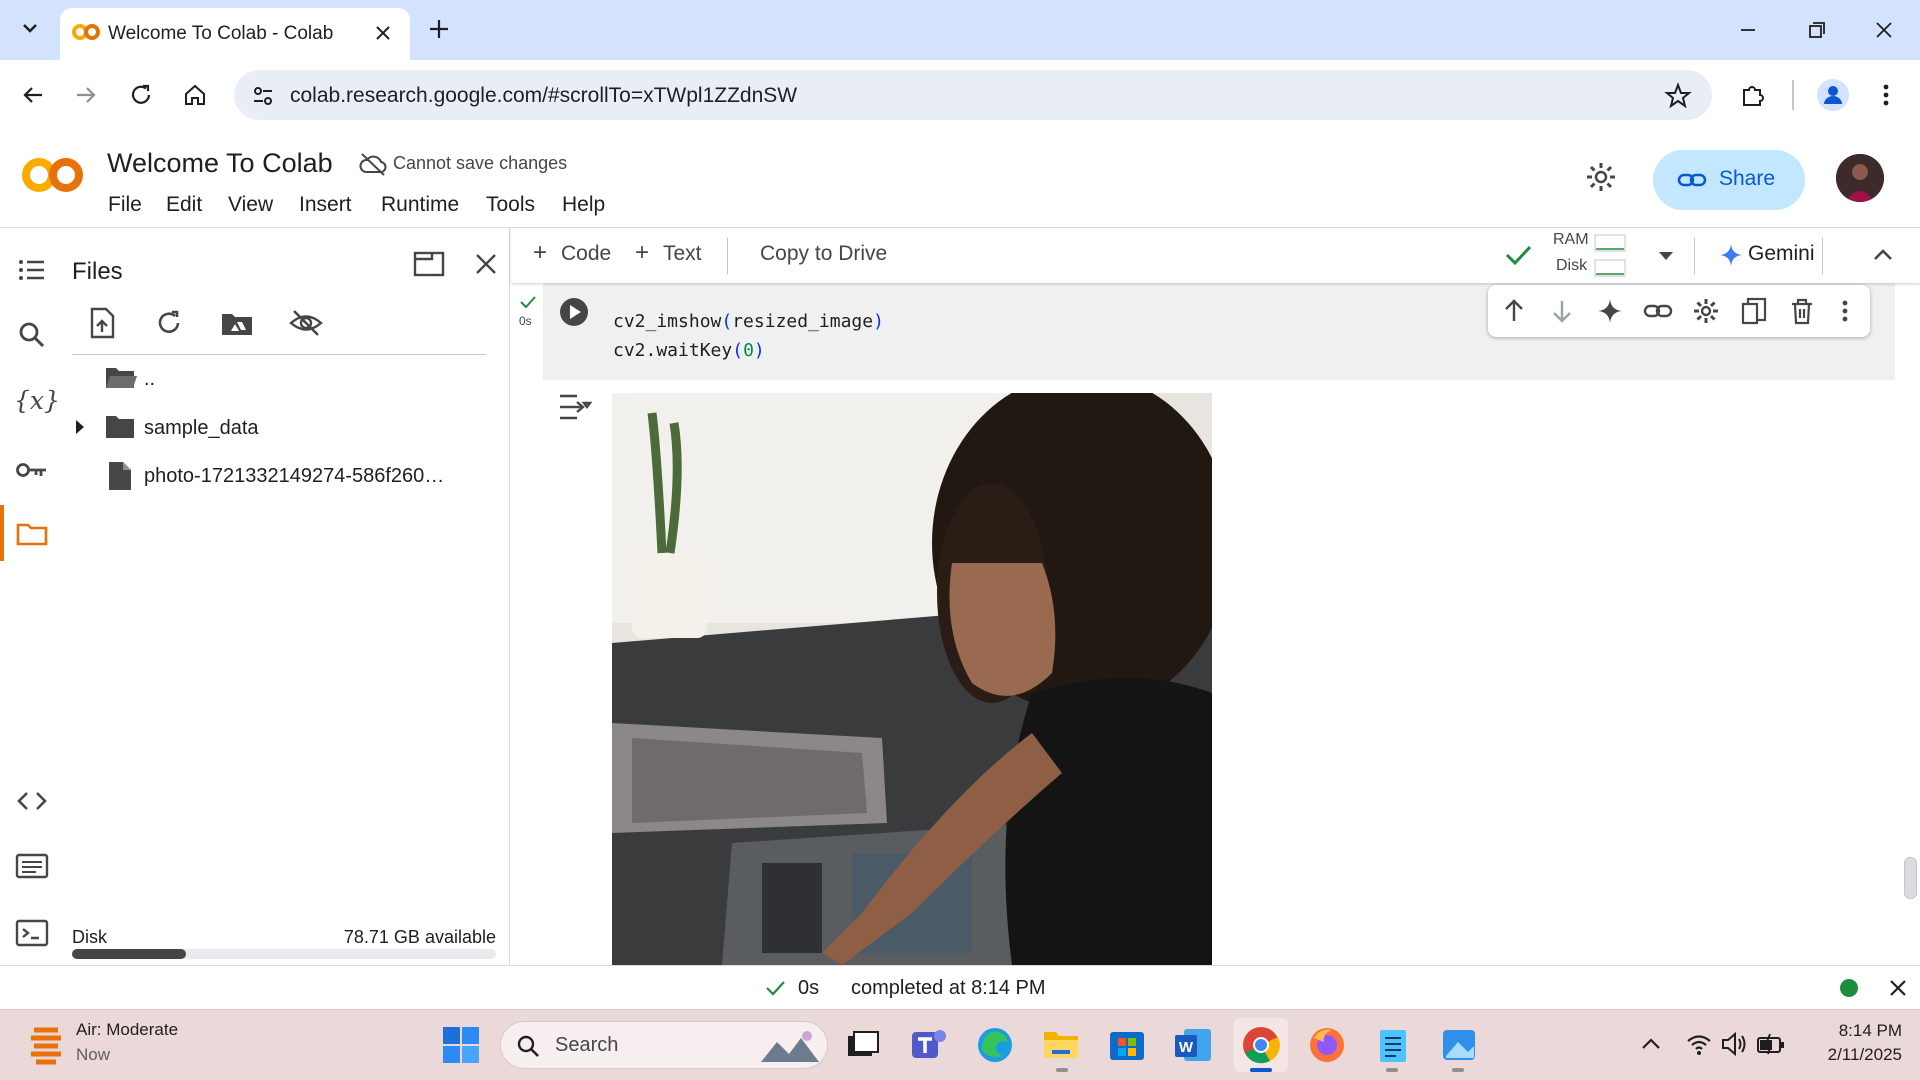 Image resolution: width=1920 pixels, height=1080 pixels. What do you see at coordinates (1061, 1045) in the screenshot?
I see `file-explorer-icon` at bounding box center [1061, 1045].